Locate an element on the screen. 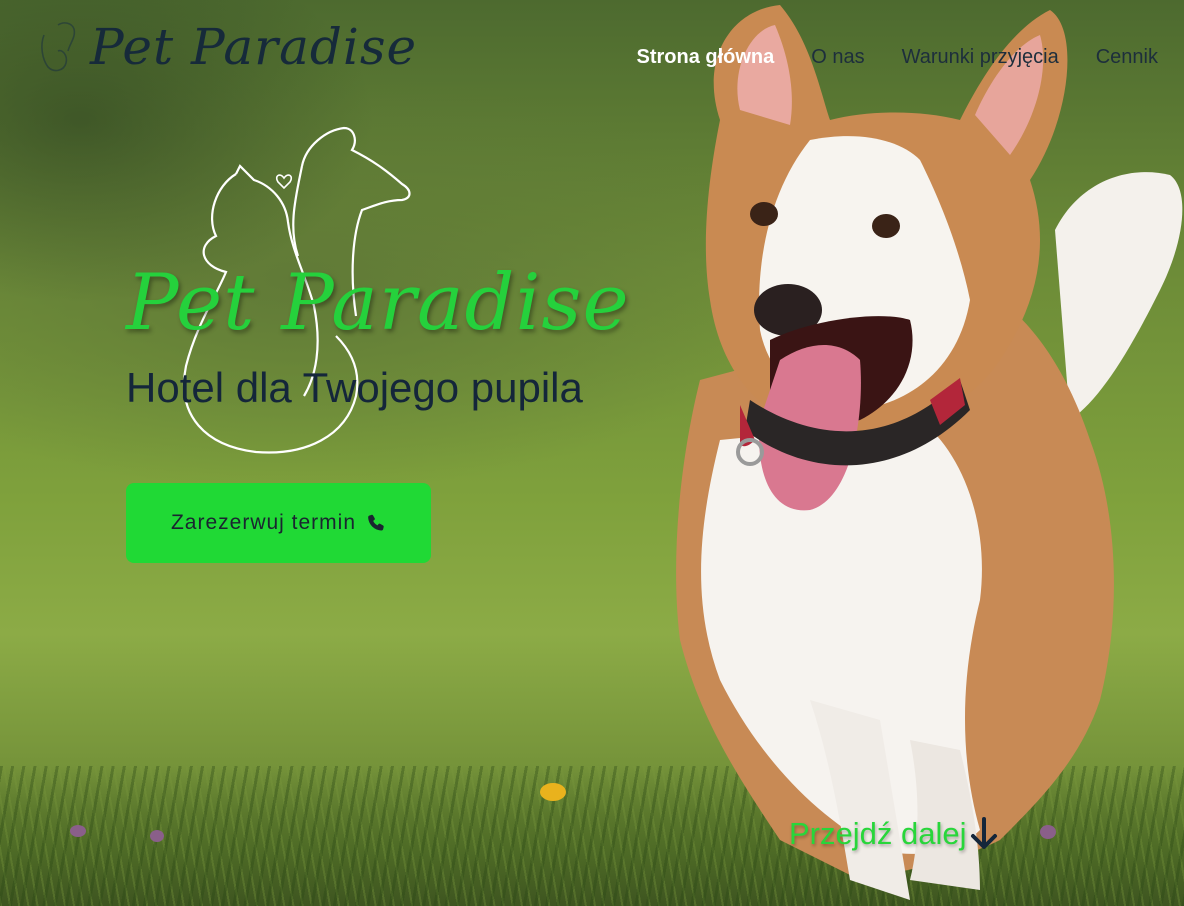  nav-link-about: O nas is located at coordinates (837, 57).